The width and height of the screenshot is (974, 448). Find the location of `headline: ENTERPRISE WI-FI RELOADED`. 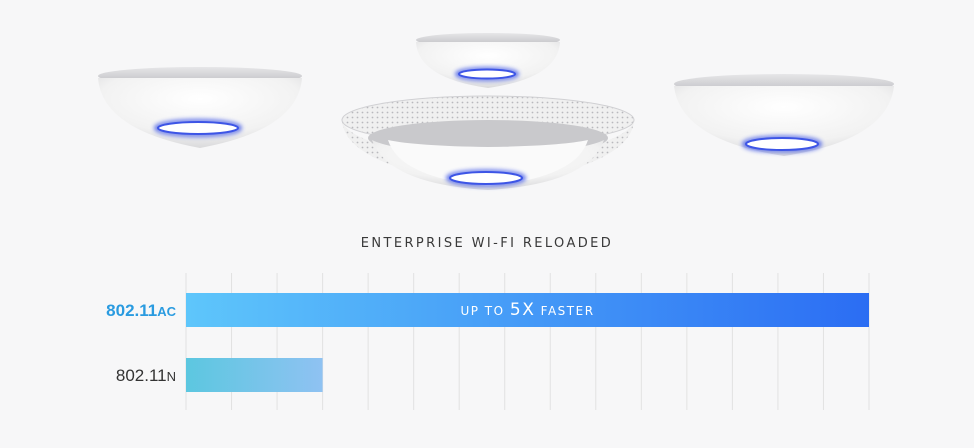

headline: ENTERPRISE WI-FI RELOADED is located at coordinates (487, 243).